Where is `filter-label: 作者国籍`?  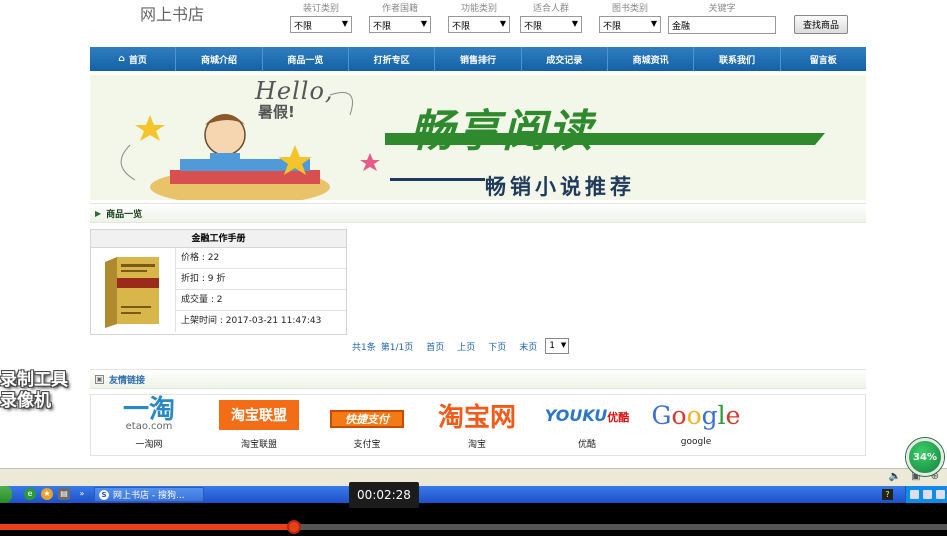
filter-label: 作者国籍 is located at coordinates (399, 9).